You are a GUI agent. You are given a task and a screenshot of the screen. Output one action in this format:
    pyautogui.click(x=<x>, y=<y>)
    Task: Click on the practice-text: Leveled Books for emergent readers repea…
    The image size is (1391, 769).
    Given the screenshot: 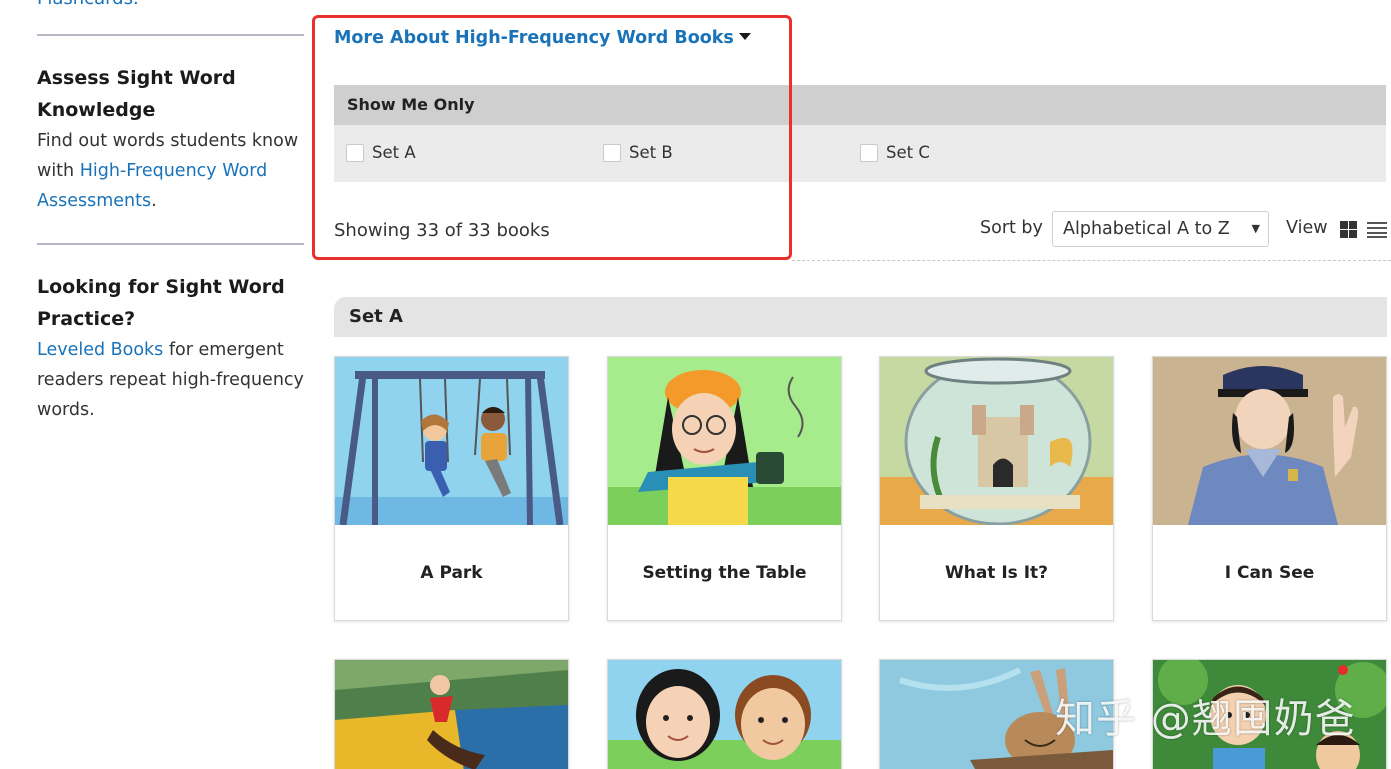 What is the action you would take?
    pyautogui.click(x=172, y=380)
    